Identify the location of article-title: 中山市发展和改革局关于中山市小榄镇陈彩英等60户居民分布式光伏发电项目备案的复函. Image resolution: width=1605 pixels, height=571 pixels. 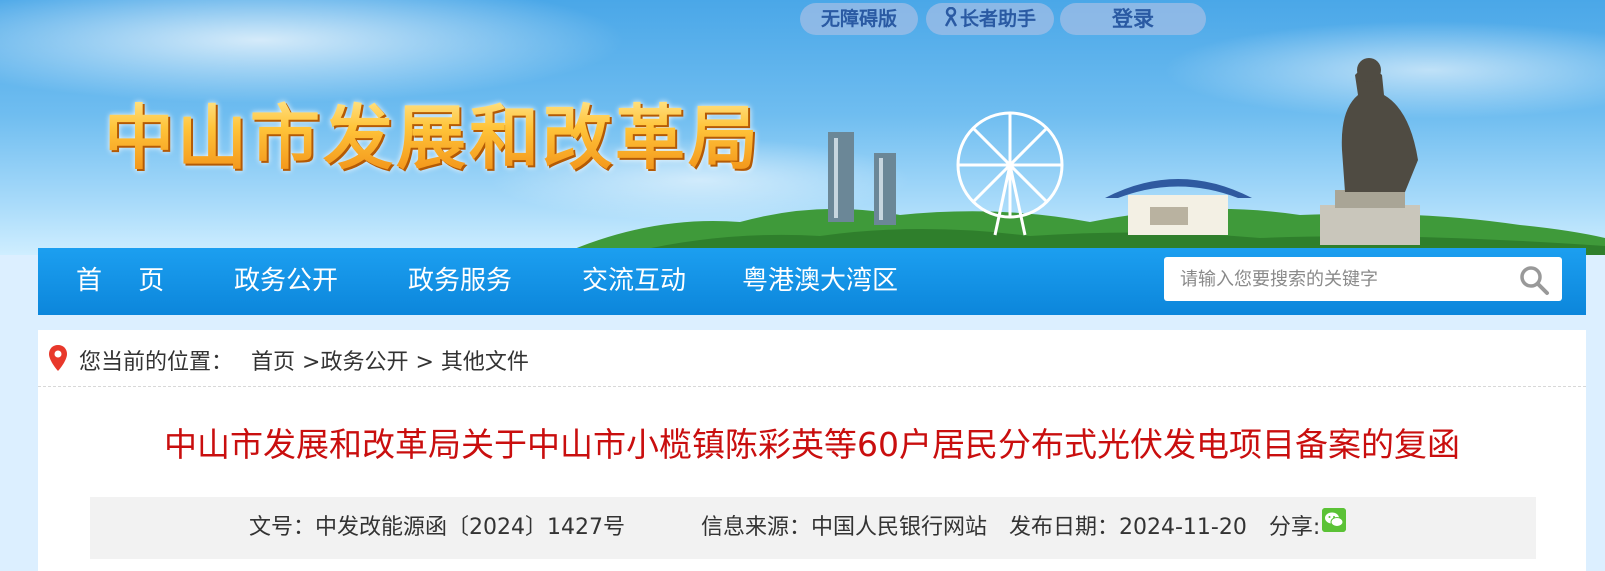
(812, 444).